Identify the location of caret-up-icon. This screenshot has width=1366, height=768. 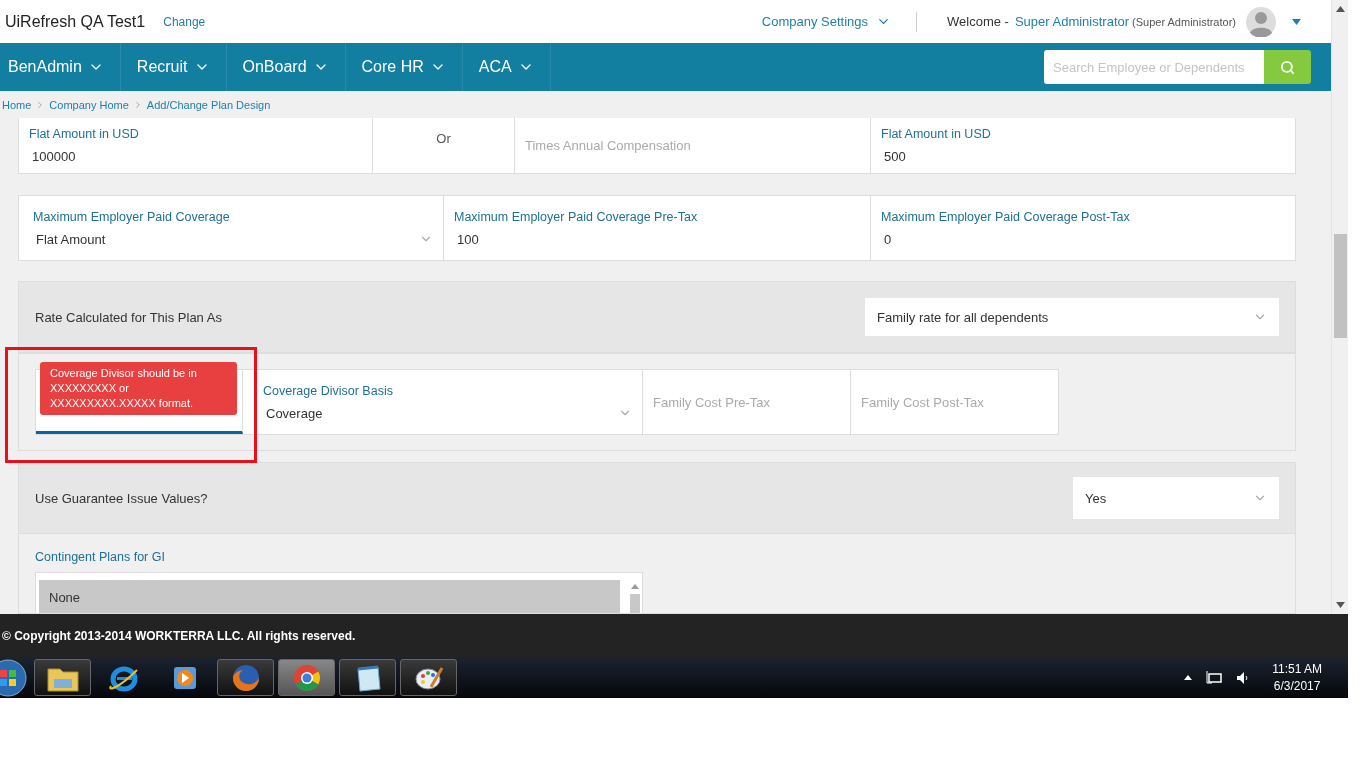
(1188, 677).